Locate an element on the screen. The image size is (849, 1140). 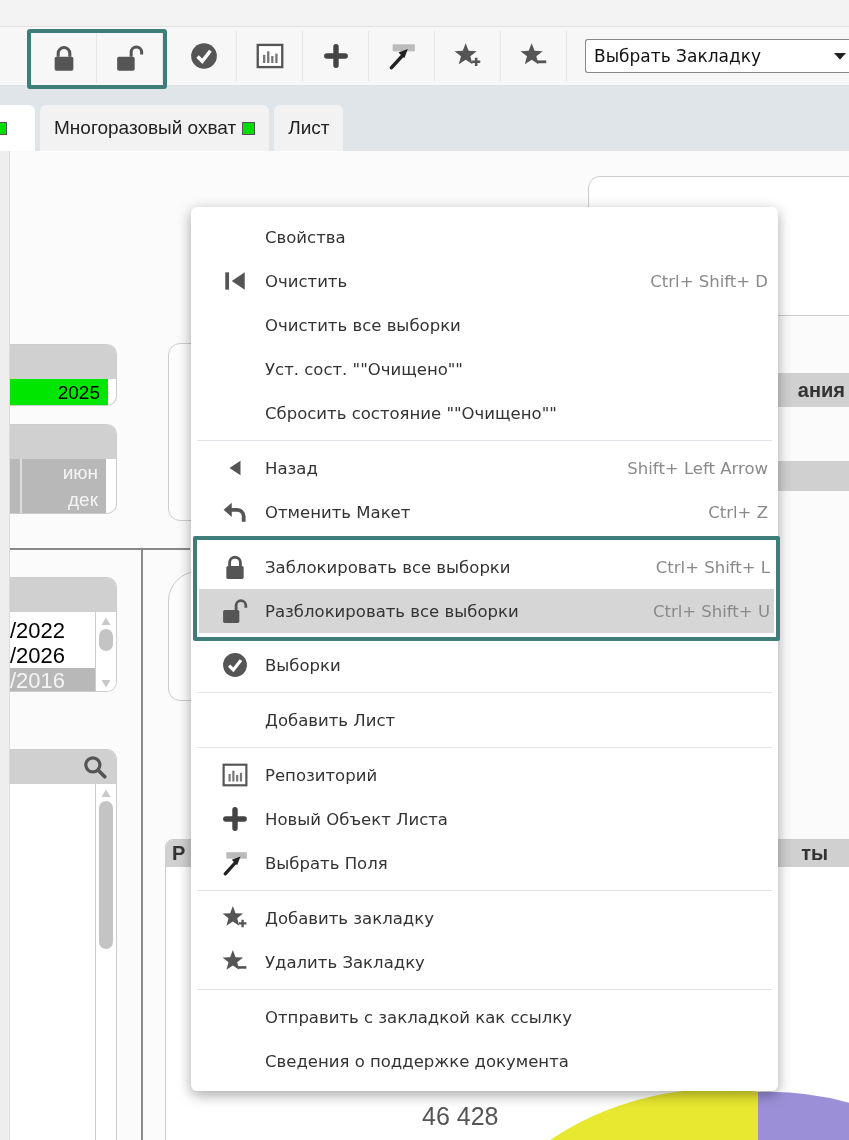
search-icon is located at coordinates (95, 767).